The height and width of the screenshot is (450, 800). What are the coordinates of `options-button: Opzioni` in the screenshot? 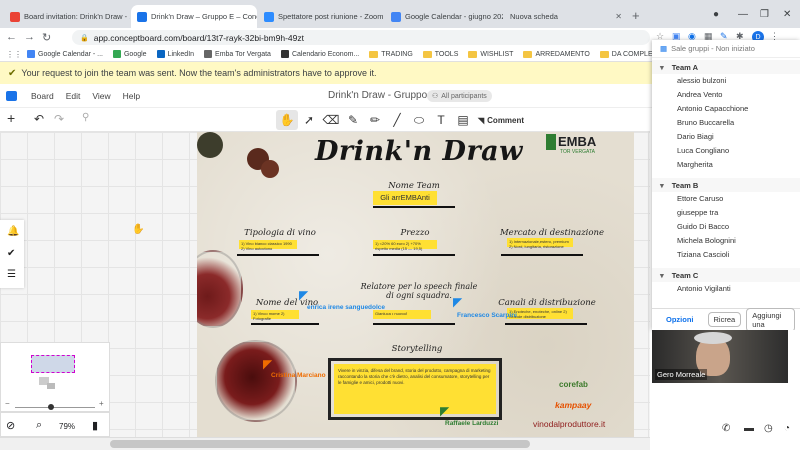 It's located at (680, 319).